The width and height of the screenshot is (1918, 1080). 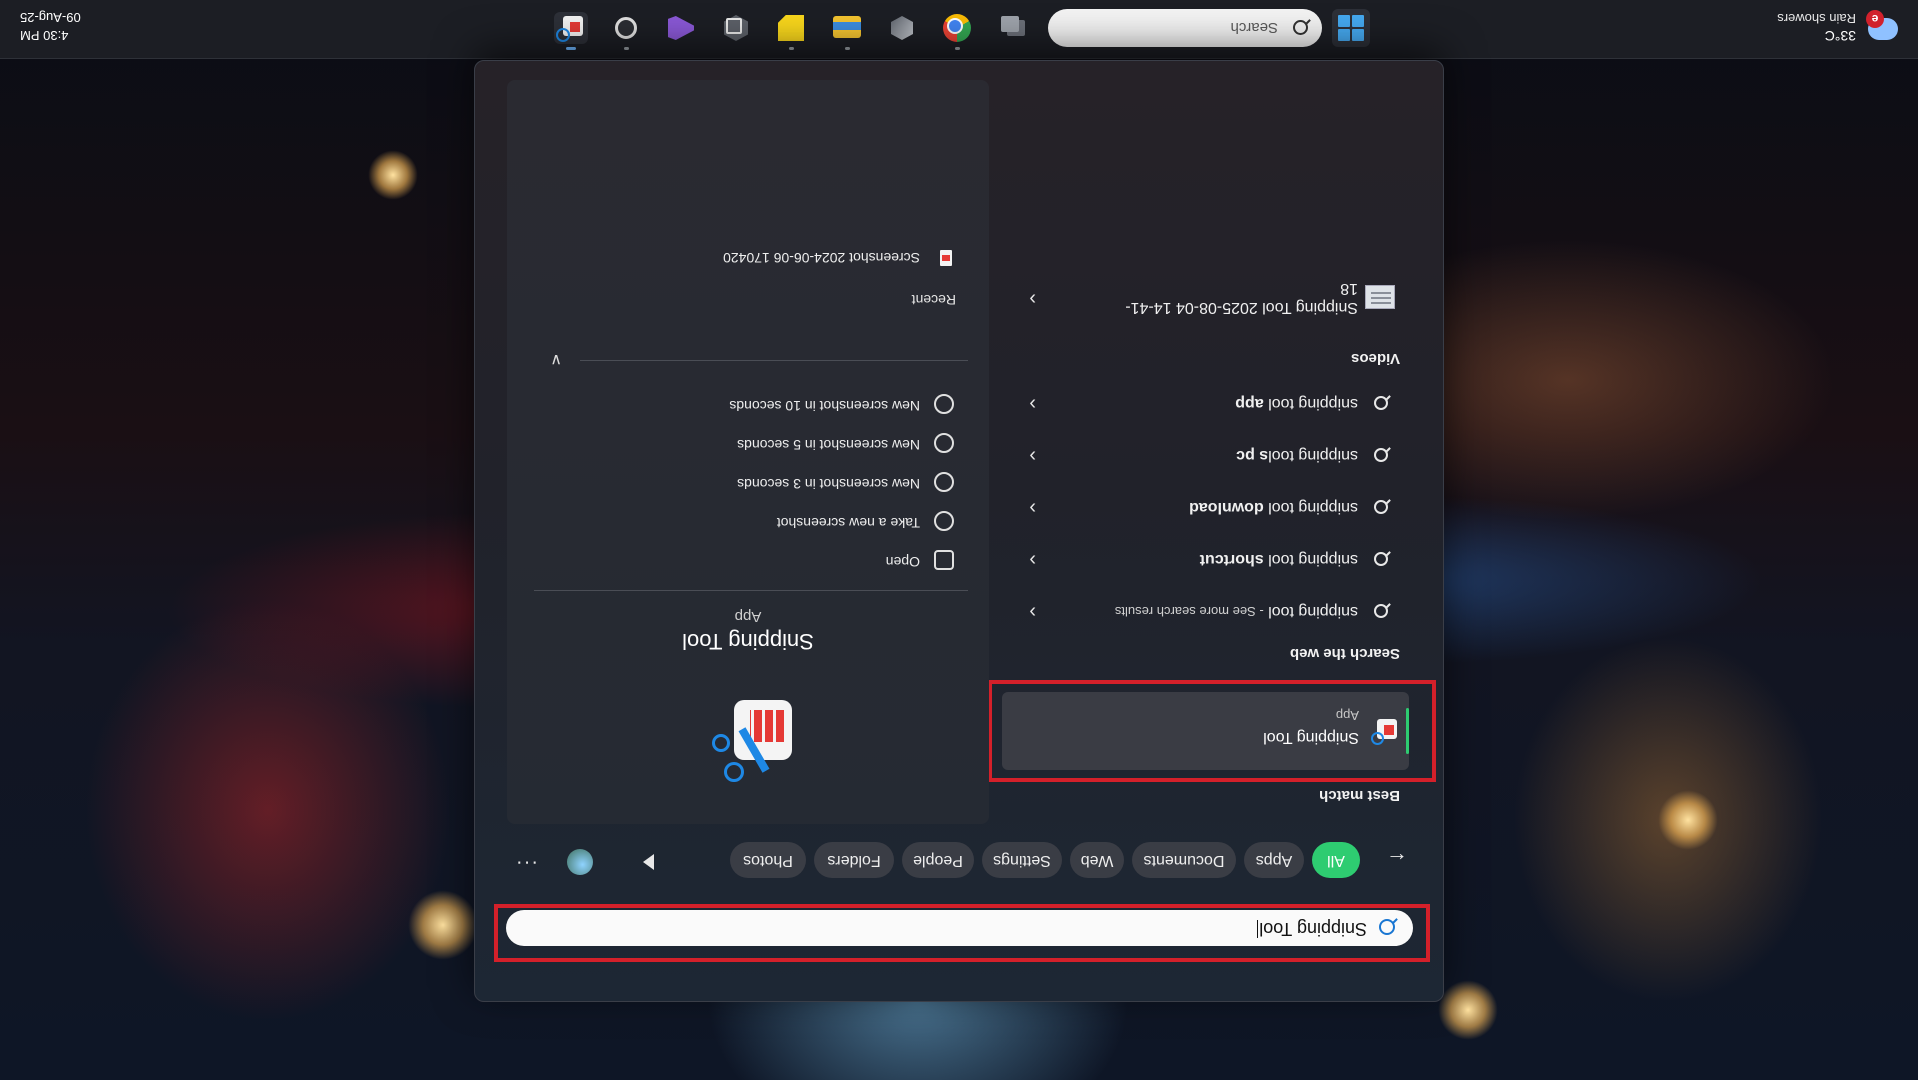 I want to click on recent-file-name: Screenshot 2024-06-06 170420, so click(x=821, y=258).